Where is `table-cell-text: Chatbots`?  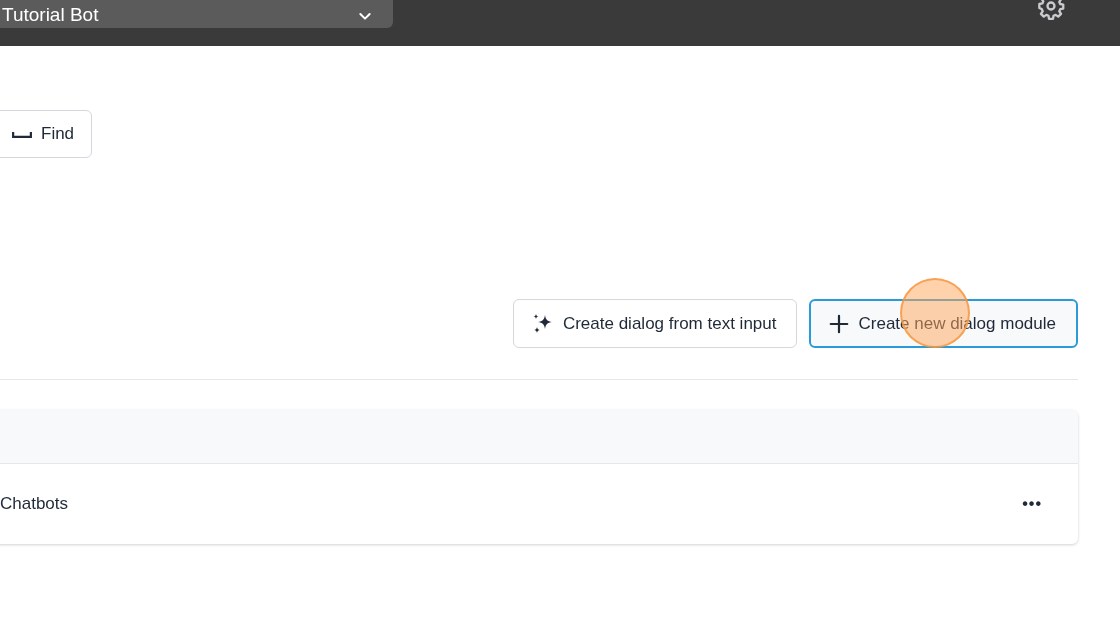
table-cell-text: Chatbots is located at coordinates (34, 504).